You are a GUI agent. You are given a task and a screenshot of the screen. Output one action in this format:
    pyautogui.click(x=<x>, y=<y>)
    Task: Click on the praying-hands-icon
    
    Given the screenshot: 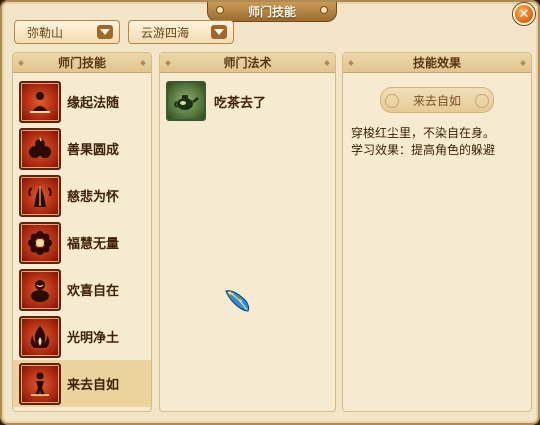 What is the action you would take?
    pyautogui.click(x=40, y=195)
    